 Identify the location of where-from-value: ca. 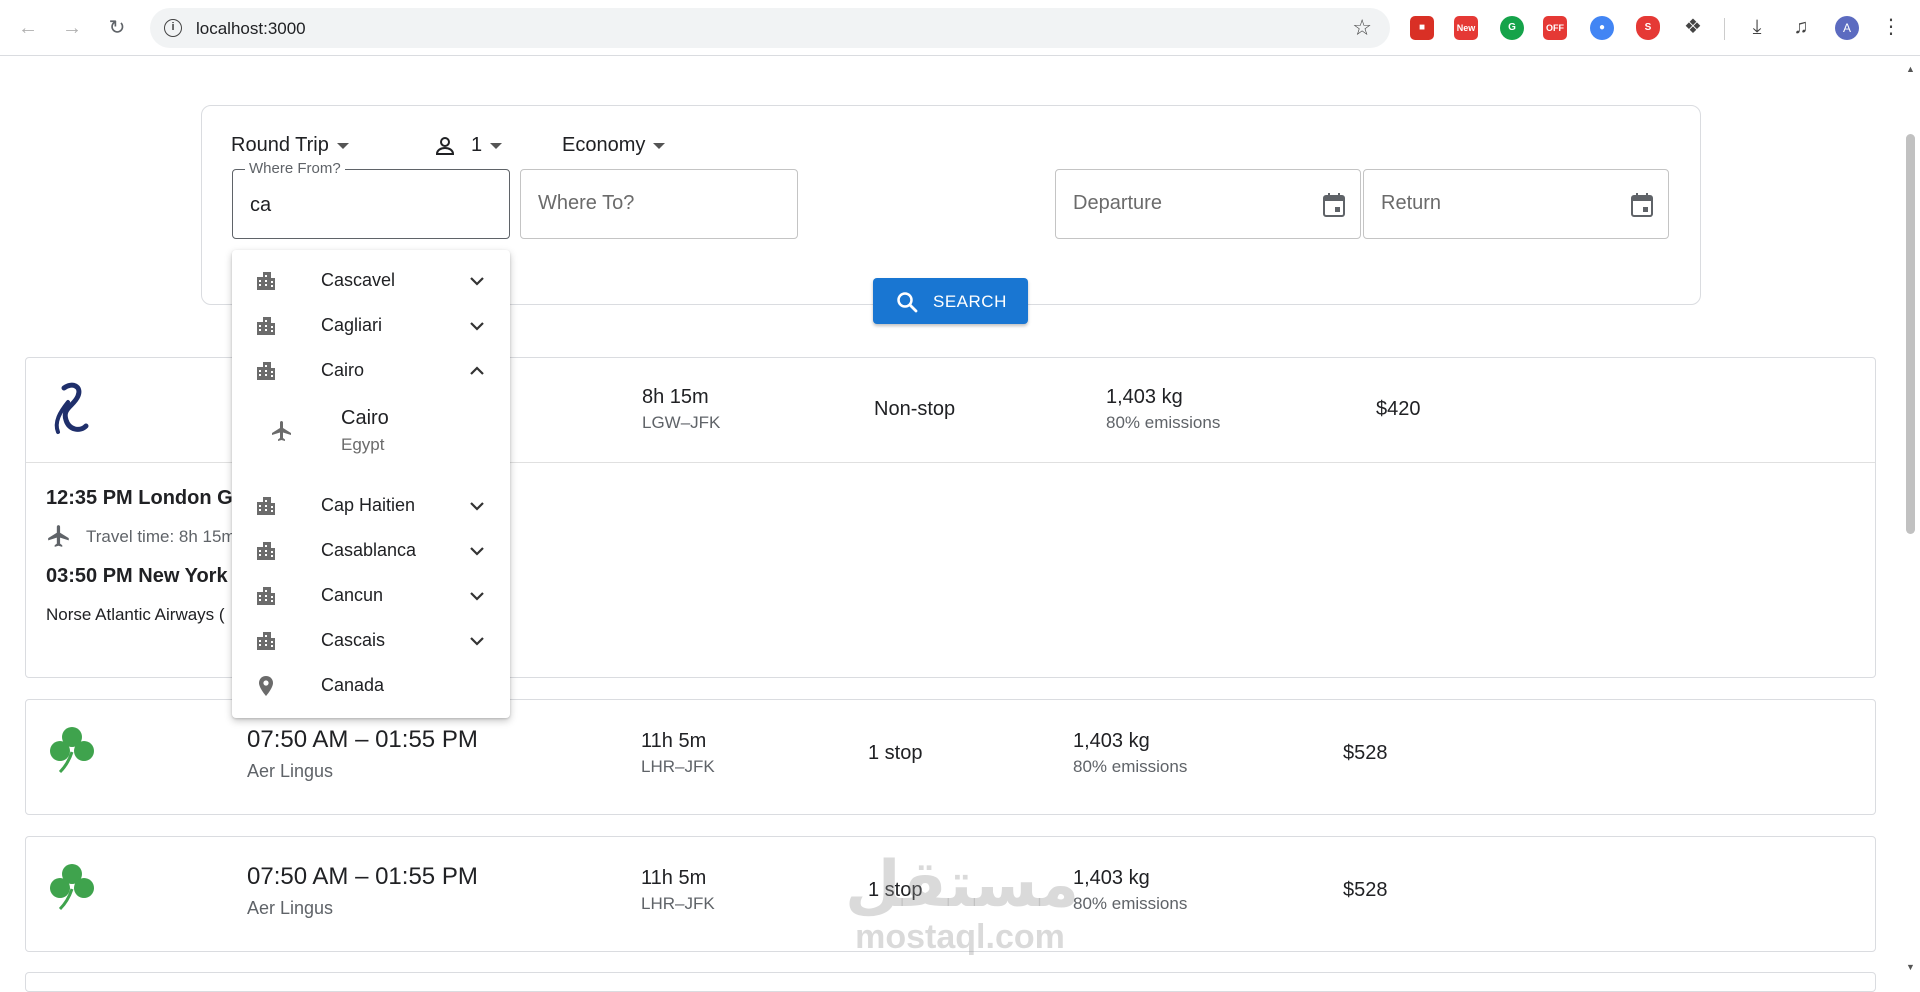
(260, 205).